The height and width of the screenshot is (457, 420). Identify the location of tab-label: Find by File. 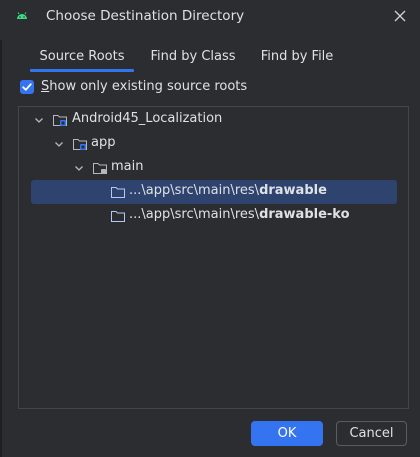
(297, 56).